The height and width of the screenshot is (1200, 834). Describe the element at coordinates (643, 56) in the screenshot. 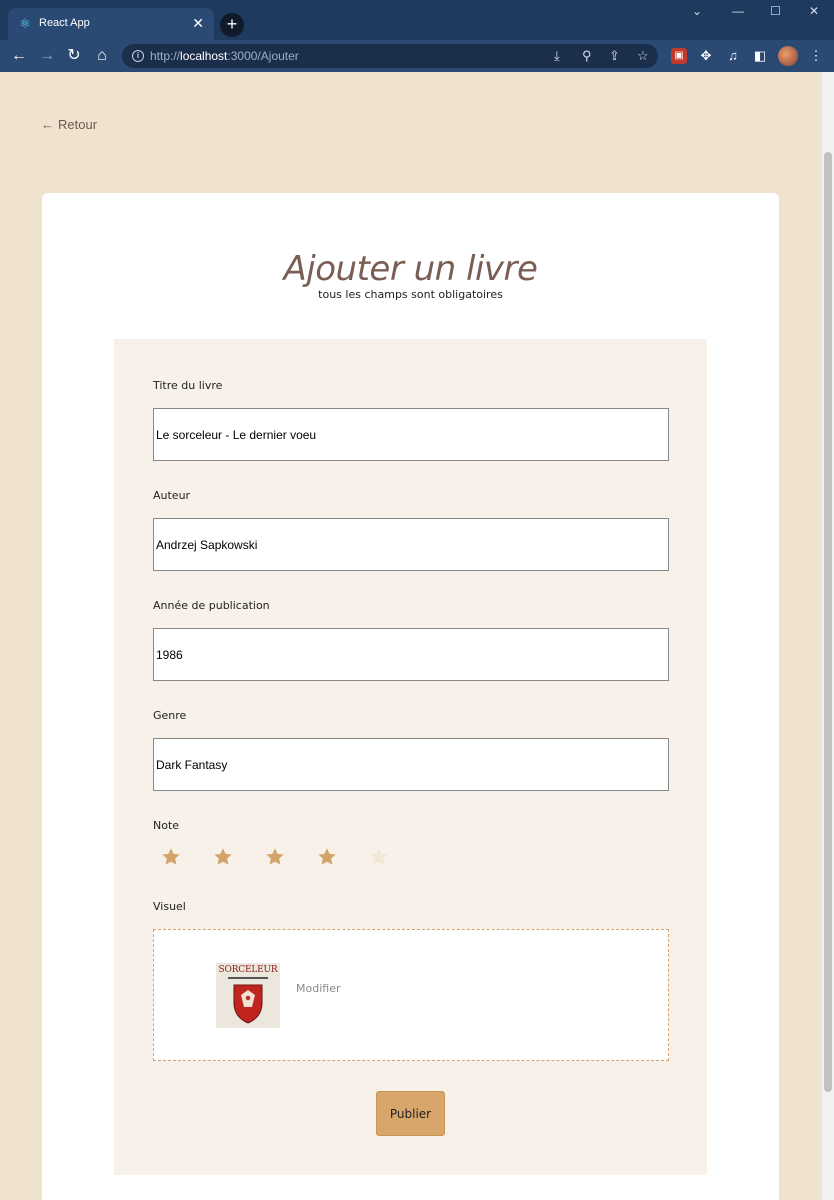

I see `bookmark-star-icon: ☆` at that location.